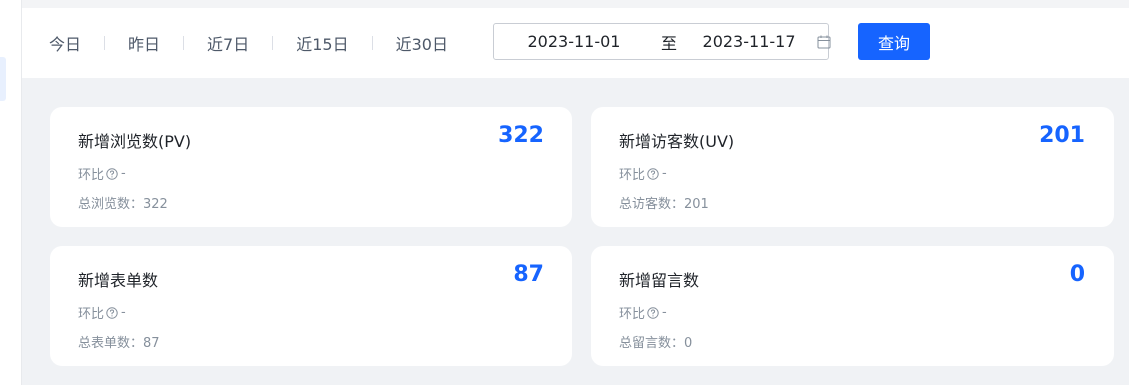 This screenshot has width=1129, height=385. Describe the element at coordinates (118, 280) in the screenshot. I see `card-title: 新增表单数` at that location.